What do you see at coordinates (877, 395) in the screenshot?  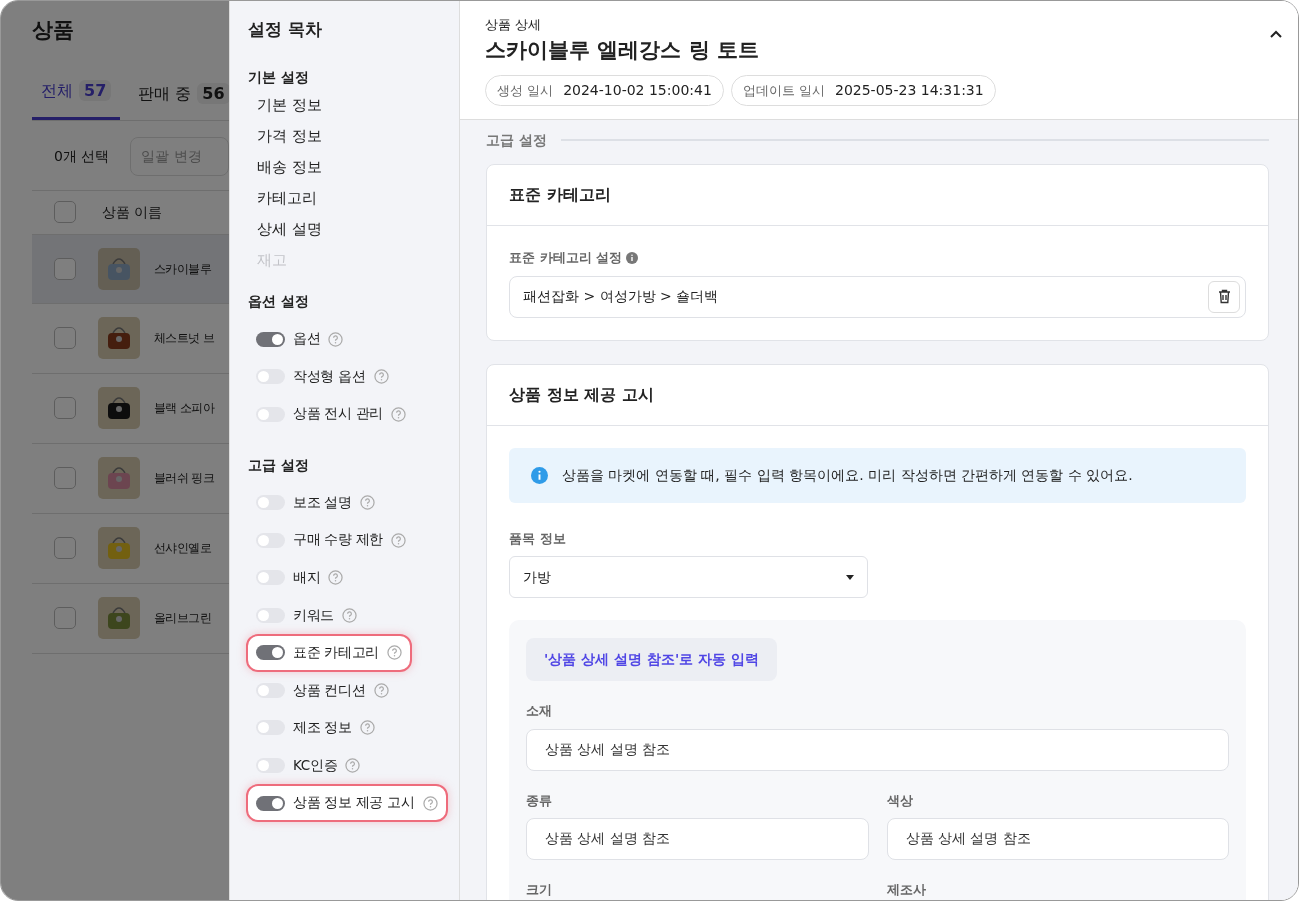 I see `card-title: 상품 정보 제공 고시` at bounding box center [877, 395].